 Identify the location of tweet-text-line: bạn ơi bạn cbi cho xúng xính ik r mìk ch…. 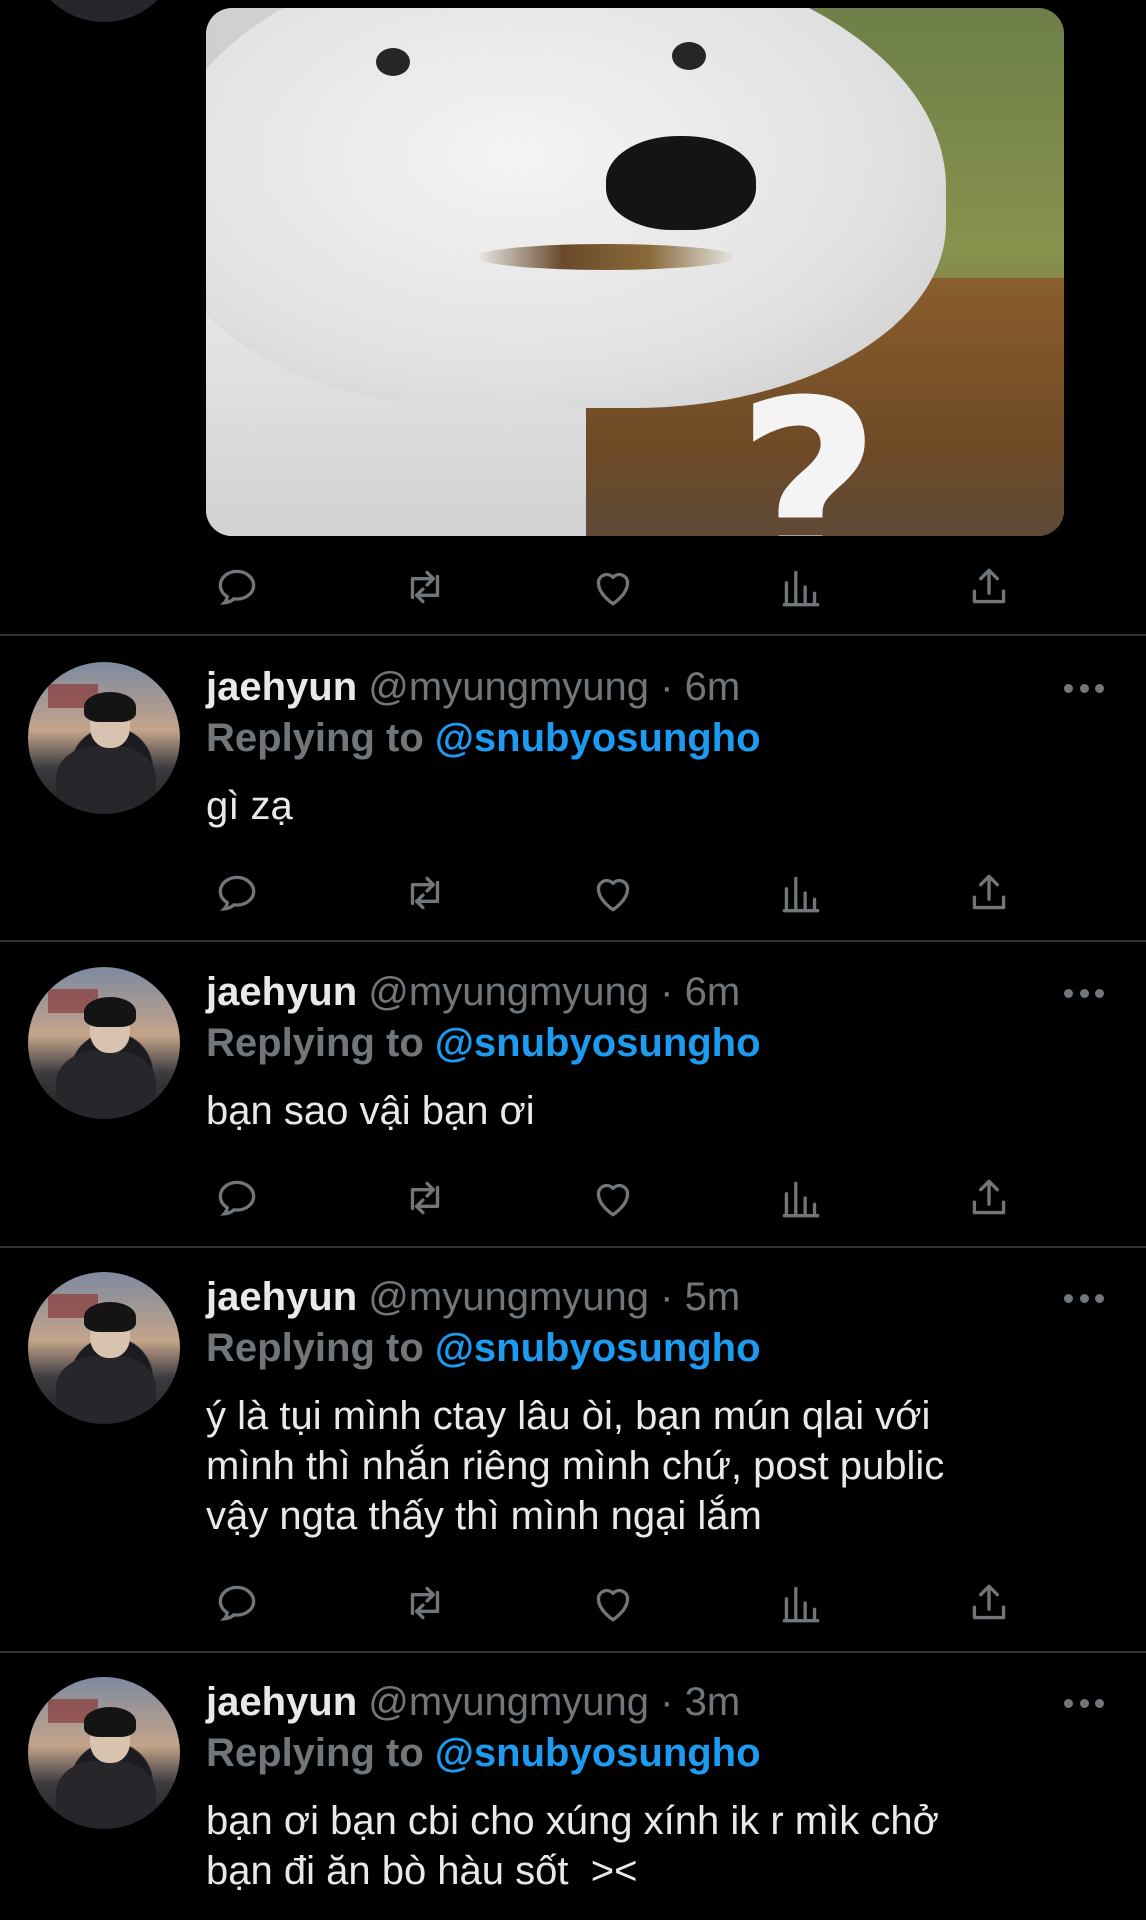
(572, 1821).